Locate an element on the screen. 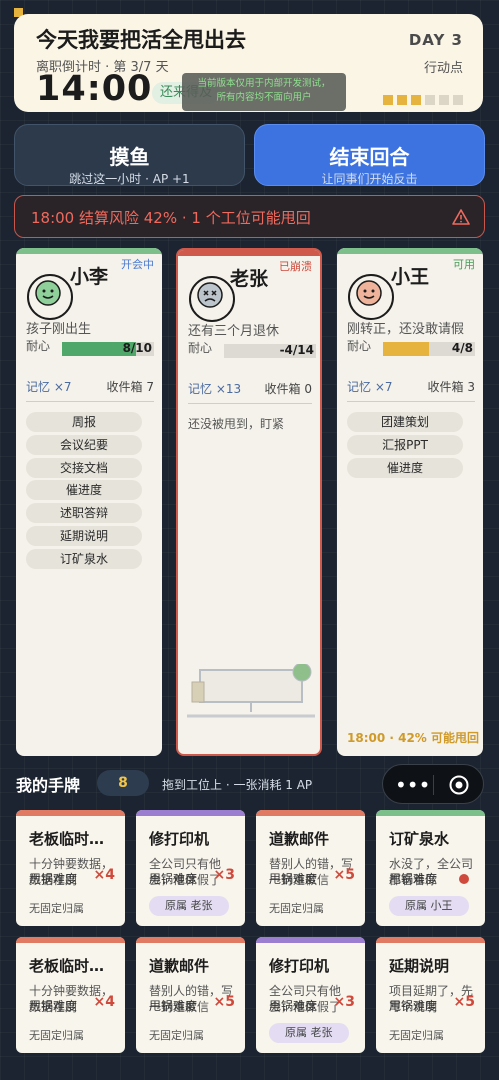 The height and width of the screenshot is (1080, 499). station-risk-note: 18:00 · 42% 可能甩回 is located at coordinates (413, 738).